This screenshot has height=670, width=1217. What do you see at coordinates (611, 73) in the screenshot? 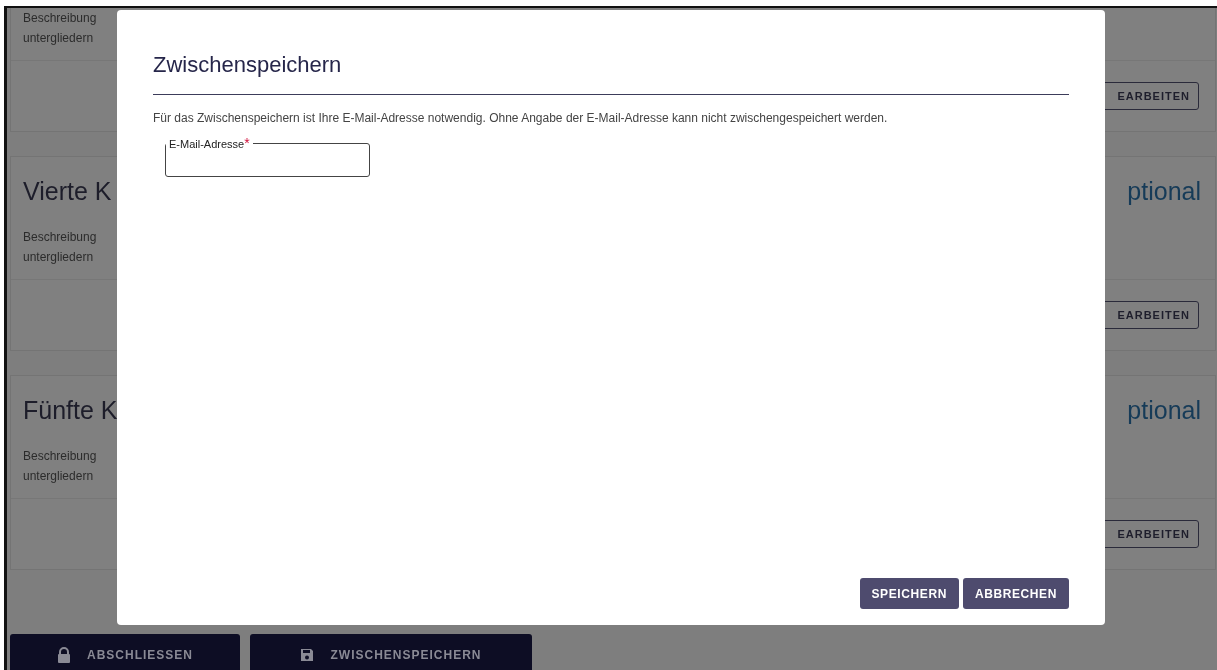
I see `dialog-title: Zwischenspeichern` at bounding box center [611, 73].